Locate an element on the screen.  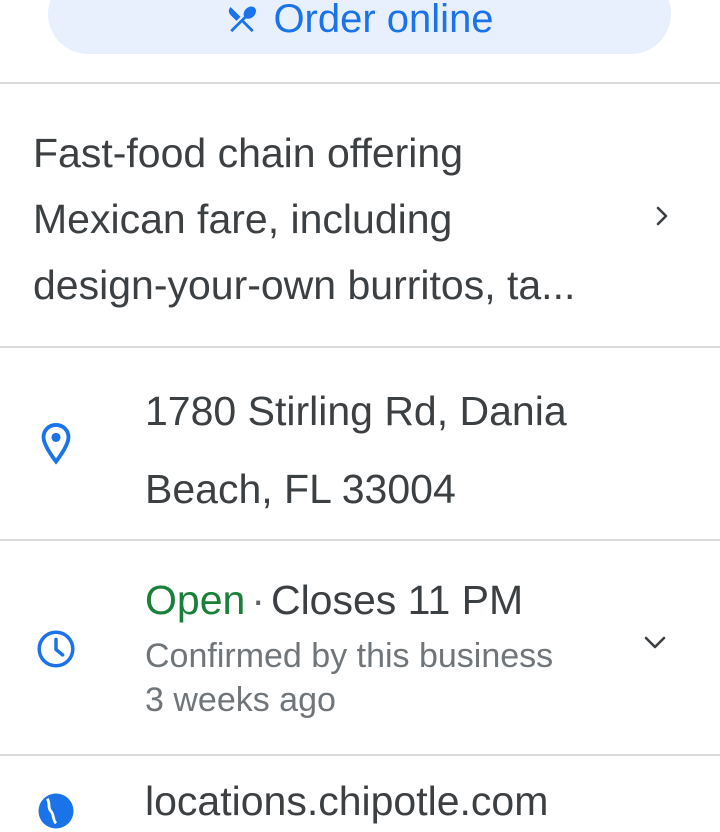
open-status: Open is located at coordinates (195, 600).